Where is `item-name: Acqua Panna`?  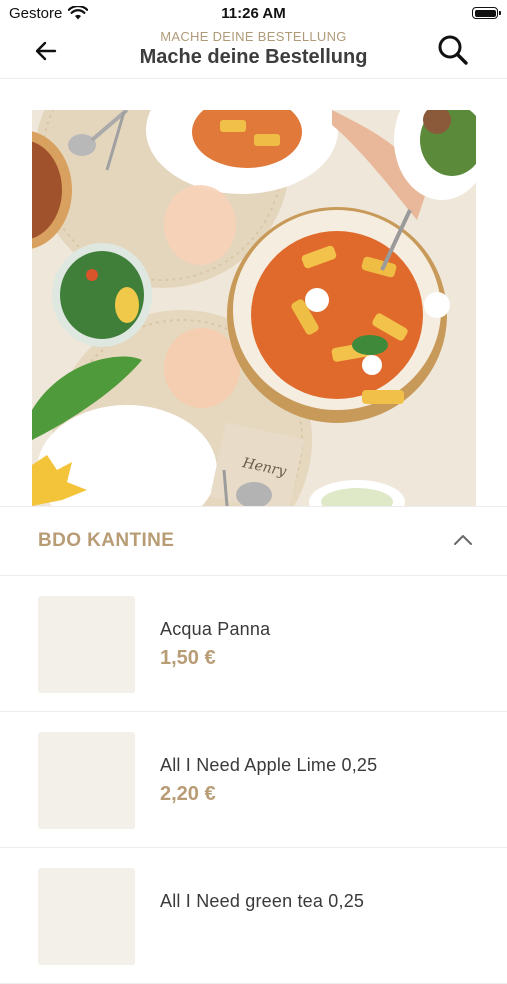
item-name: Acqua Panna is located at coordinates (215, 629).